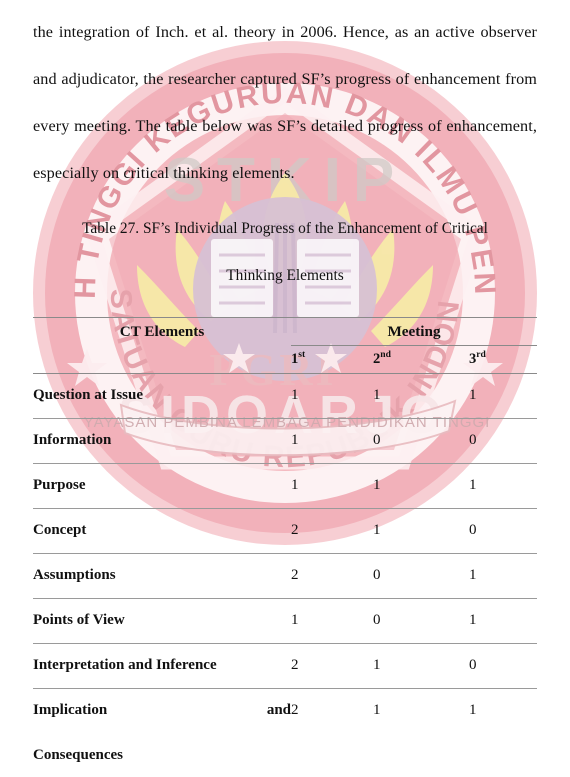  I want to click on table-head: CT Elements Meeting 1st 2nd 3rd, so click(285, 345).